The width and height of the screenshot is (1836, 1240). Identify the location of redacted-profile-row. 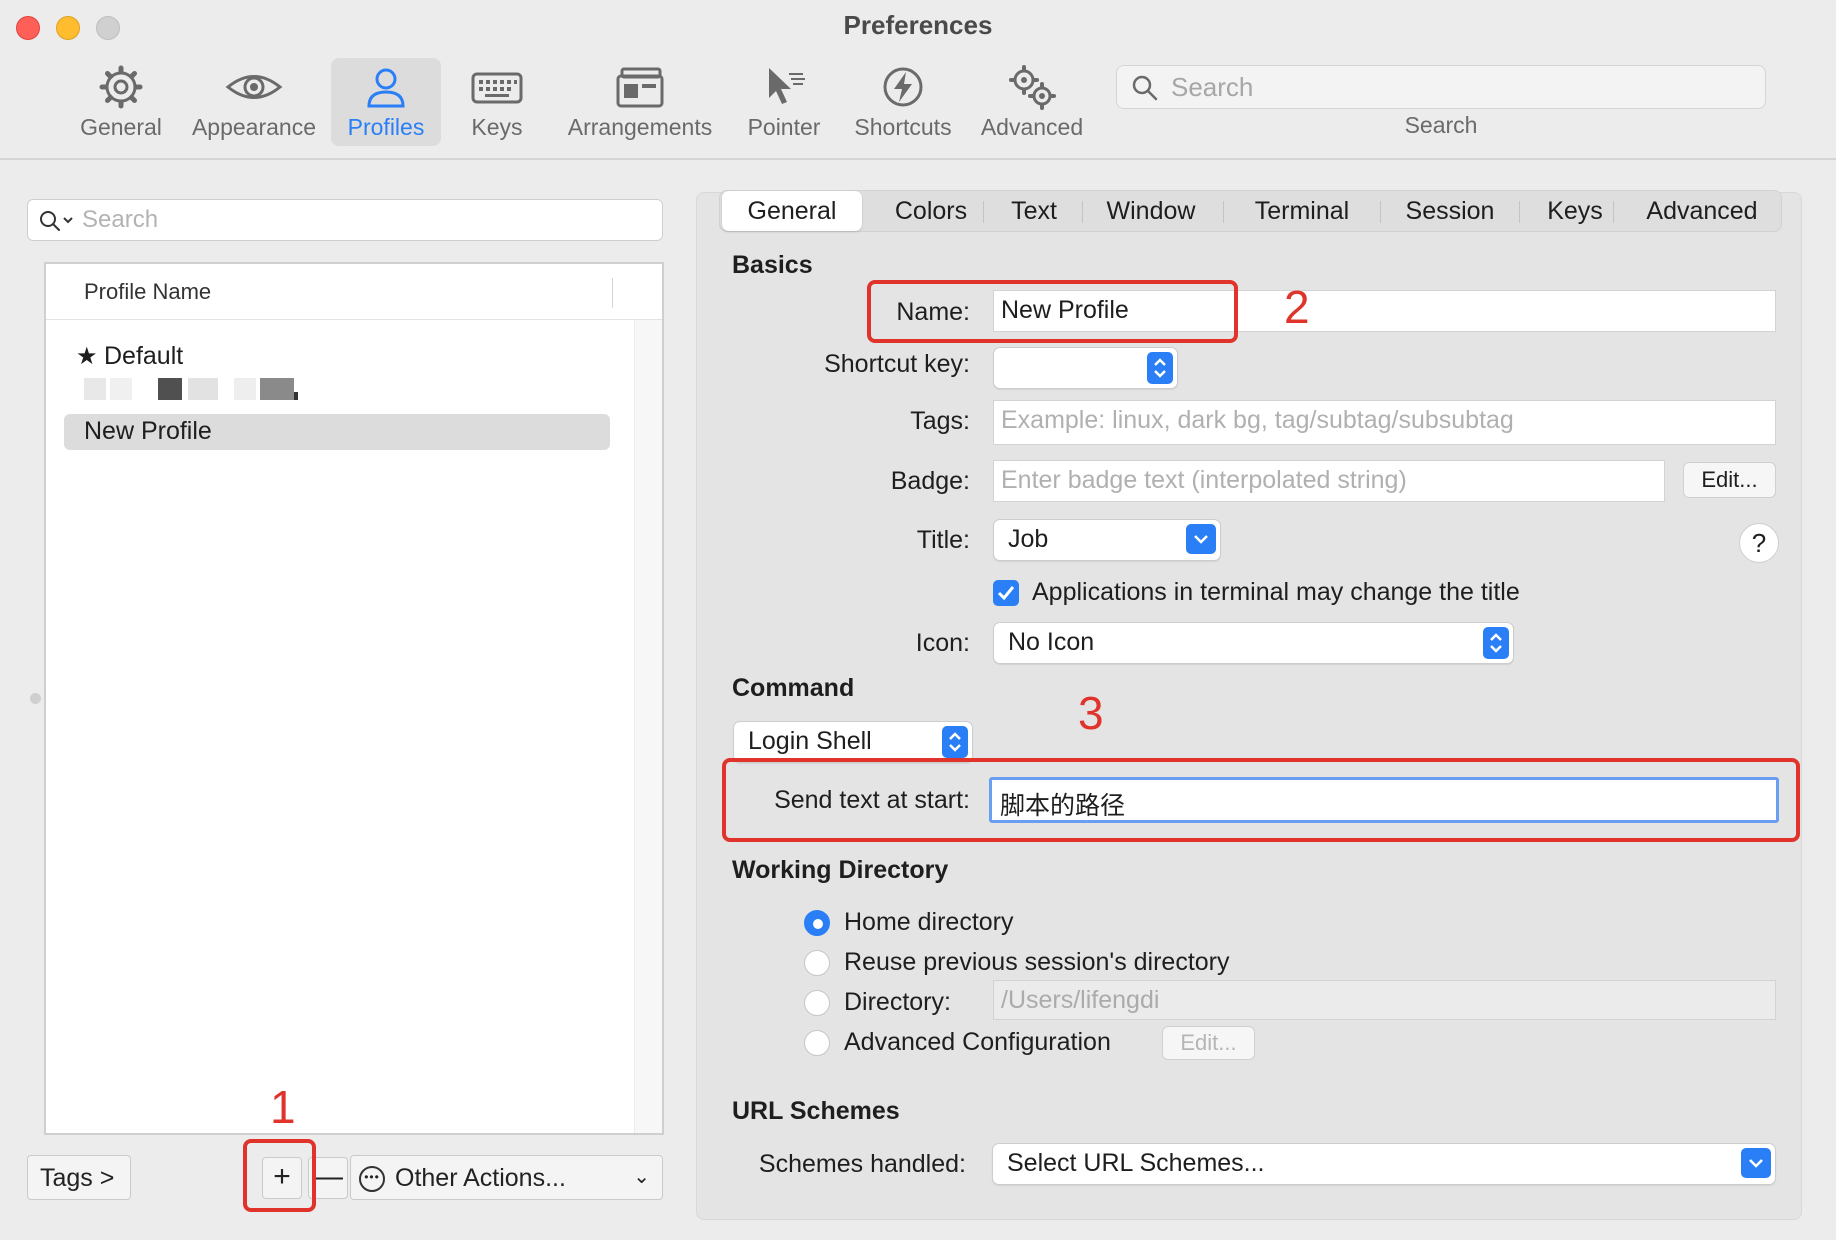
(209, 389).